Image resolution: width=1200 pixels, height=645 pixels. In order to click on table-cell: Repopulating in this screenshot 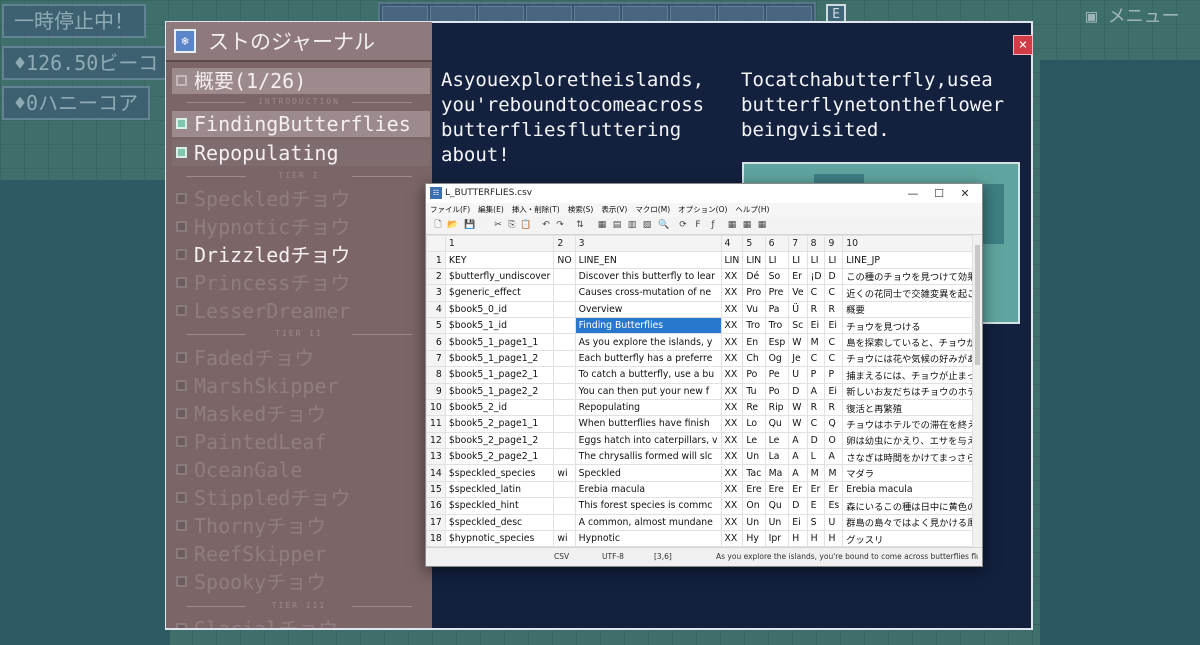, I will do `click(648, 407)`.